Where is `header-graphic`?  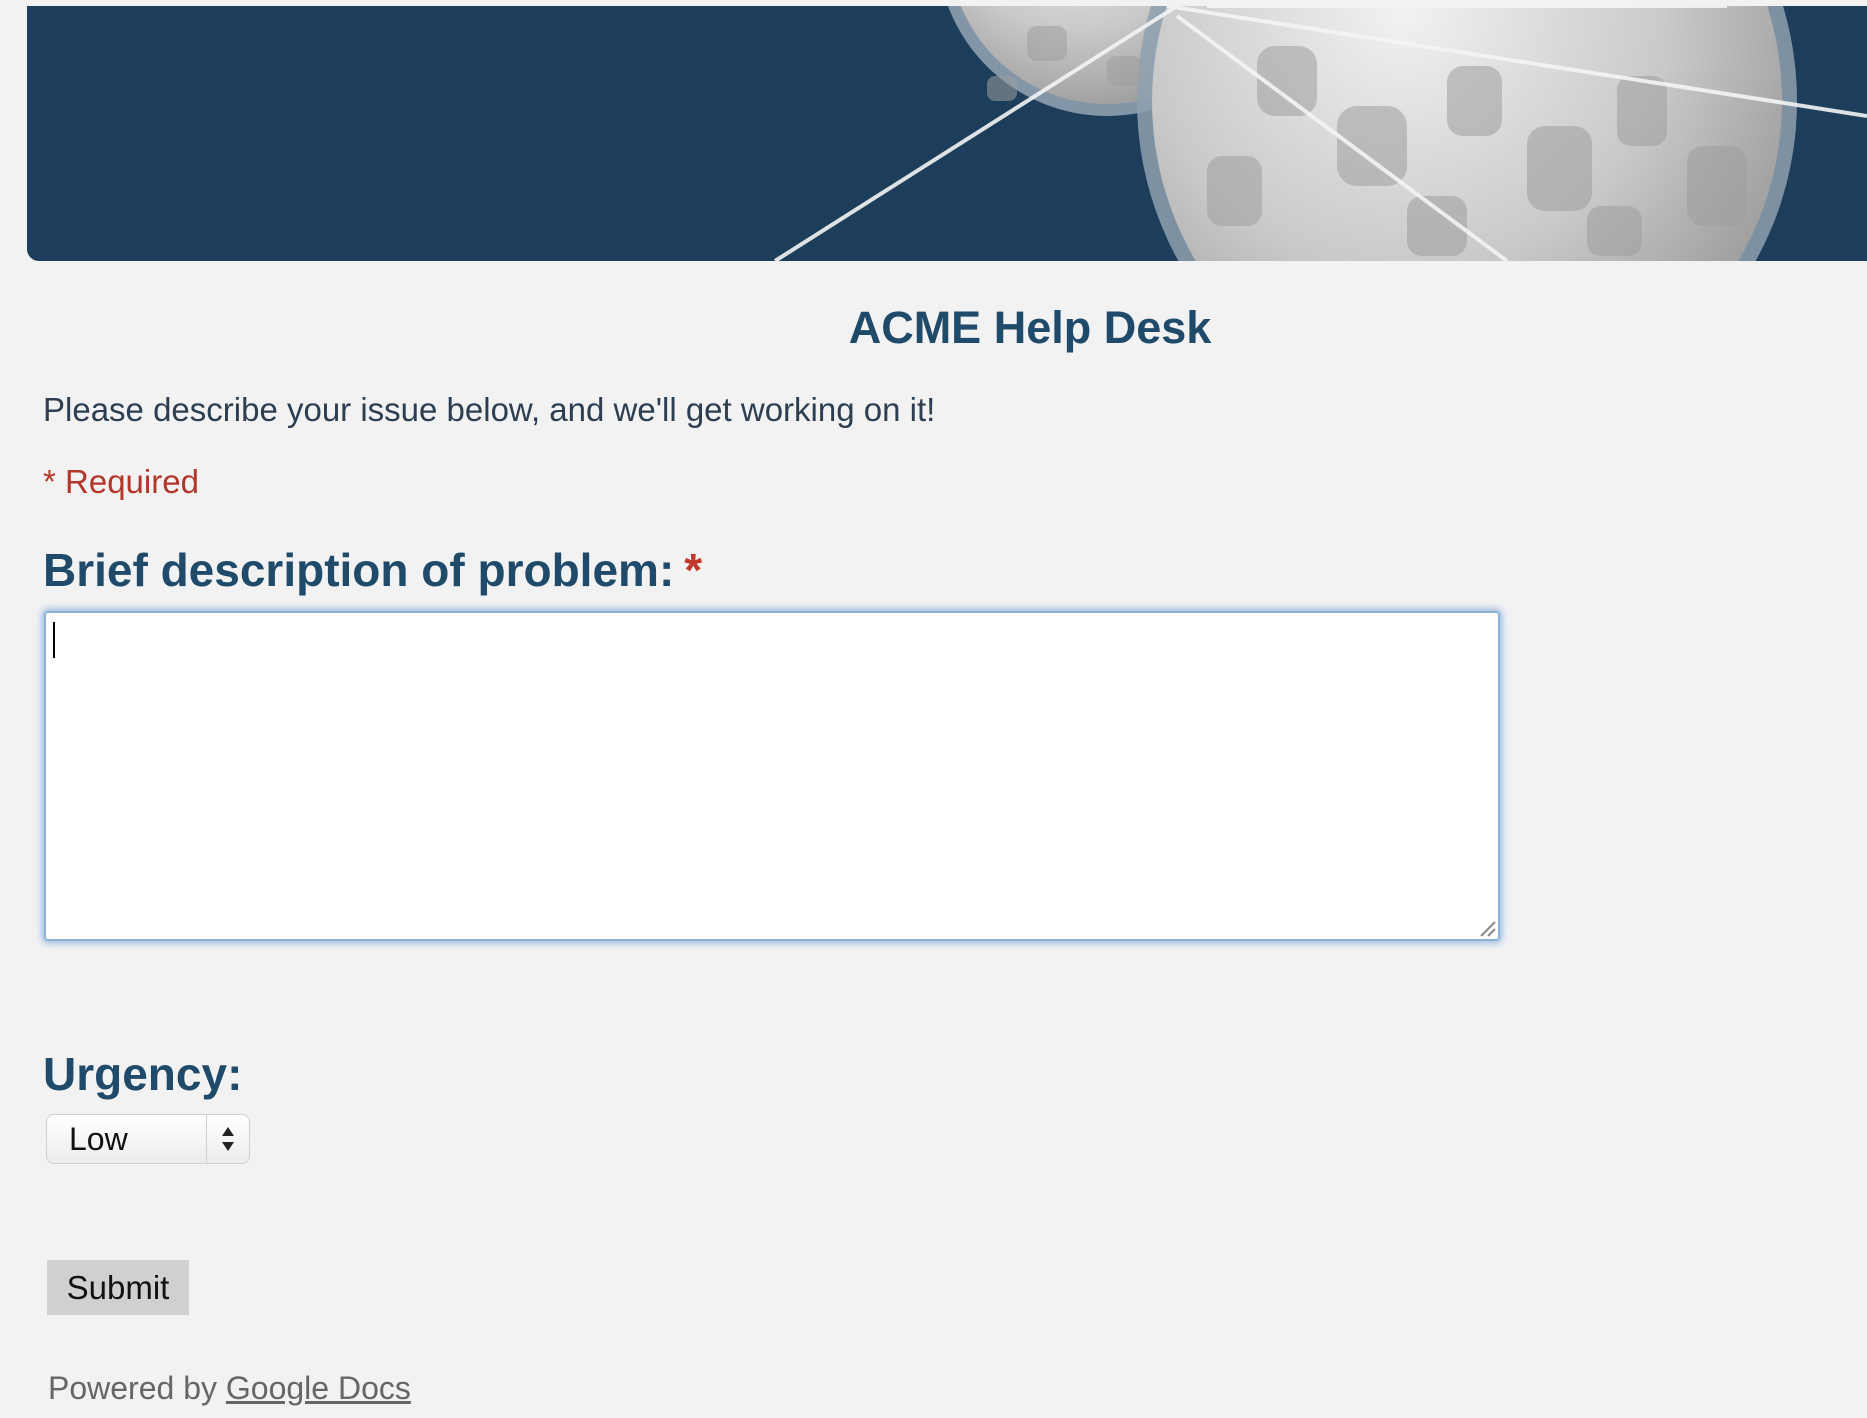 header-graphic is located at coordinates (1320, 133).